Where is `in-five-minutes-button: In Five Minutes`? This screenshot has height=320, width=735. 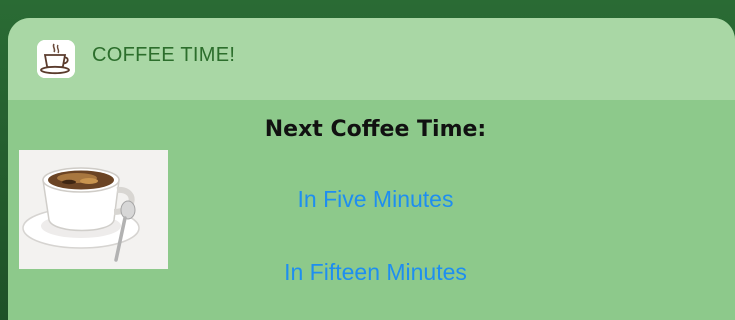
in-five-minutes-button: In Five Minutes is located at coordinates (371, 199).